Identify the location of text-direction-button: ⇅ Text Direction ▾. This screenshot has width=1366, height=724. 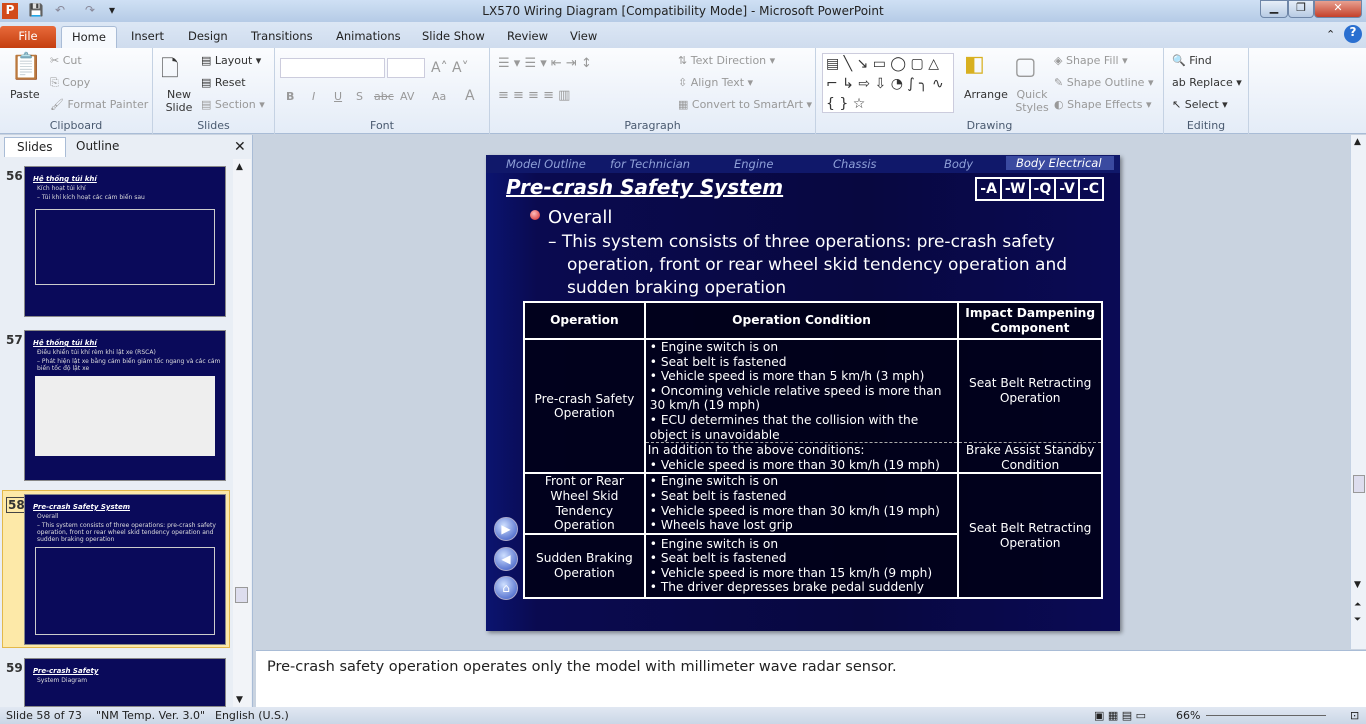
(726, 60).